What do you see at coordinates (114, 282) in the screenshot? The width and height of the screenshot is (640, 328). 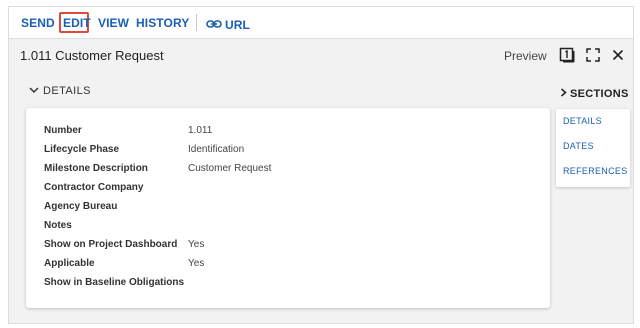 I see `field-label: Show in Baseline Obligations` at bounding box center [114, 282].